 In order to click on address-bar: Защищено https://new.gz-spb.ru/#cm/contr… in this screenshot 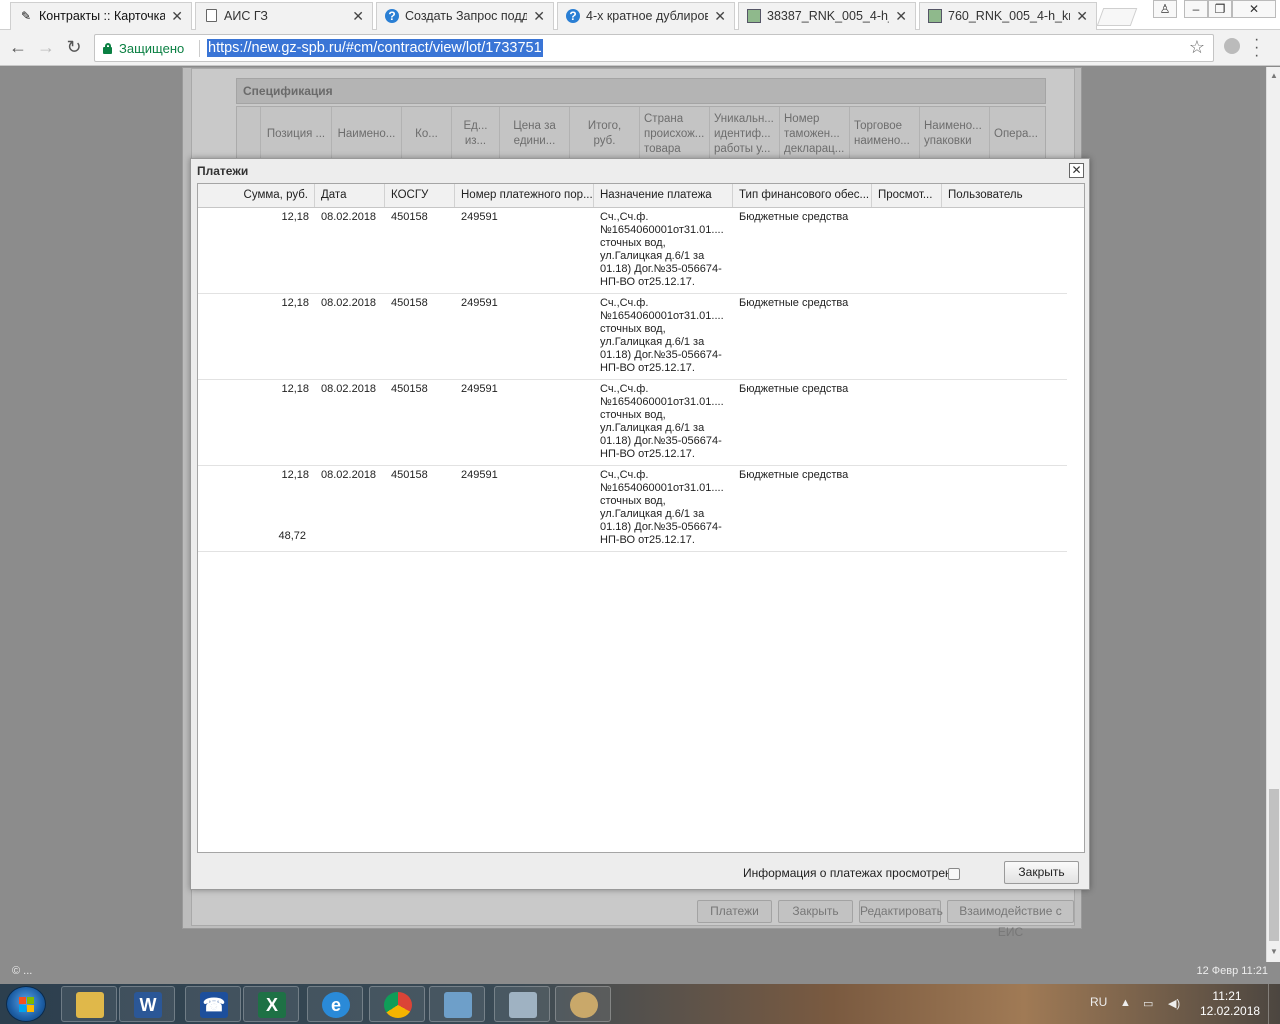, I will do `click(654, 48)`.